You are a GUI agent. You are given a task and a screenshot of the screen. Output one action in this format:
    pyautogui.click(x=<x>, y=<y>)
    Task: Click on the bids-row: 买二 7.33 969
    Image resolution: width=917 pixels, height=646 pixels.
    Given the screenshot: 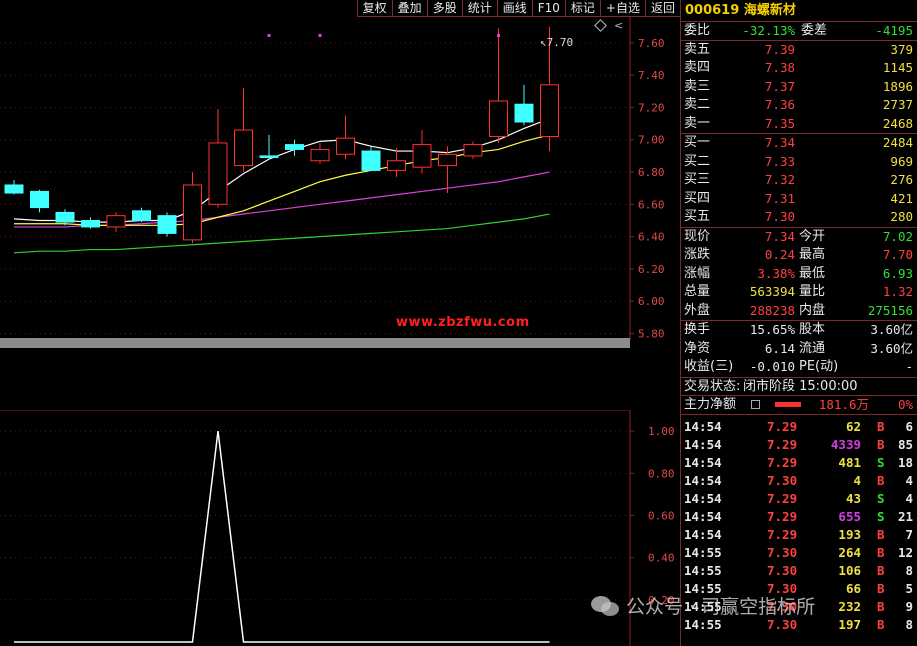 What is the action you would take?
    pyautogui.click(x=799, y=162)
    